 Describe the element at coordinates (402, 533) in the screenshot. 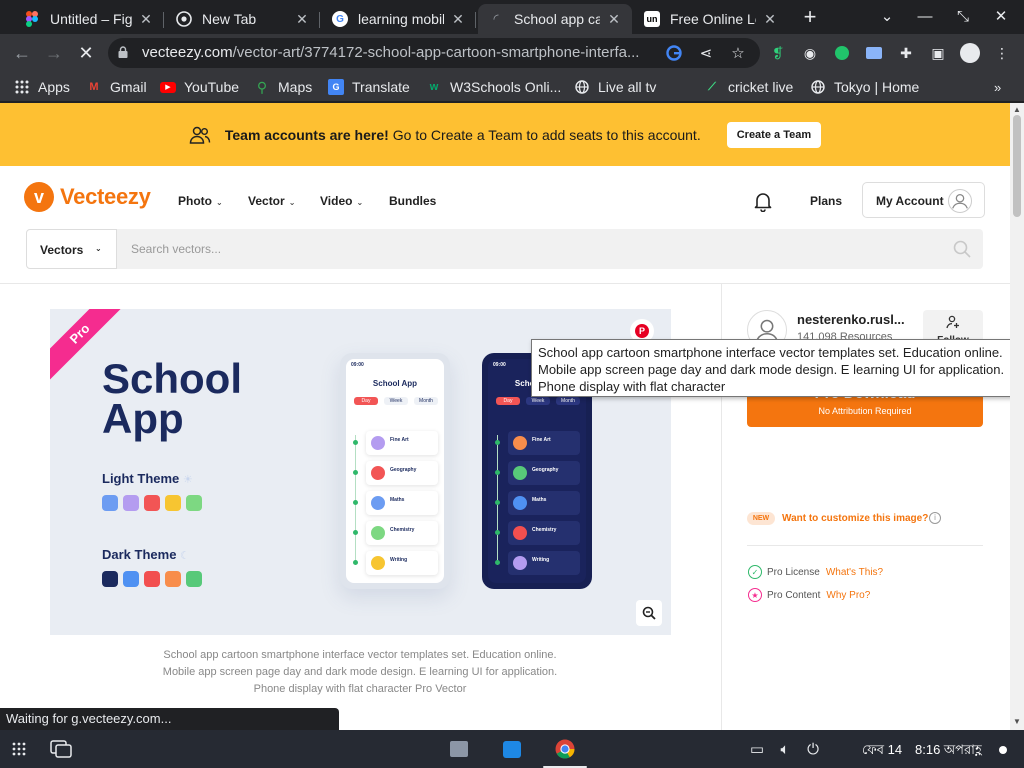

I see `schedule-item: Chemistry` at that location.